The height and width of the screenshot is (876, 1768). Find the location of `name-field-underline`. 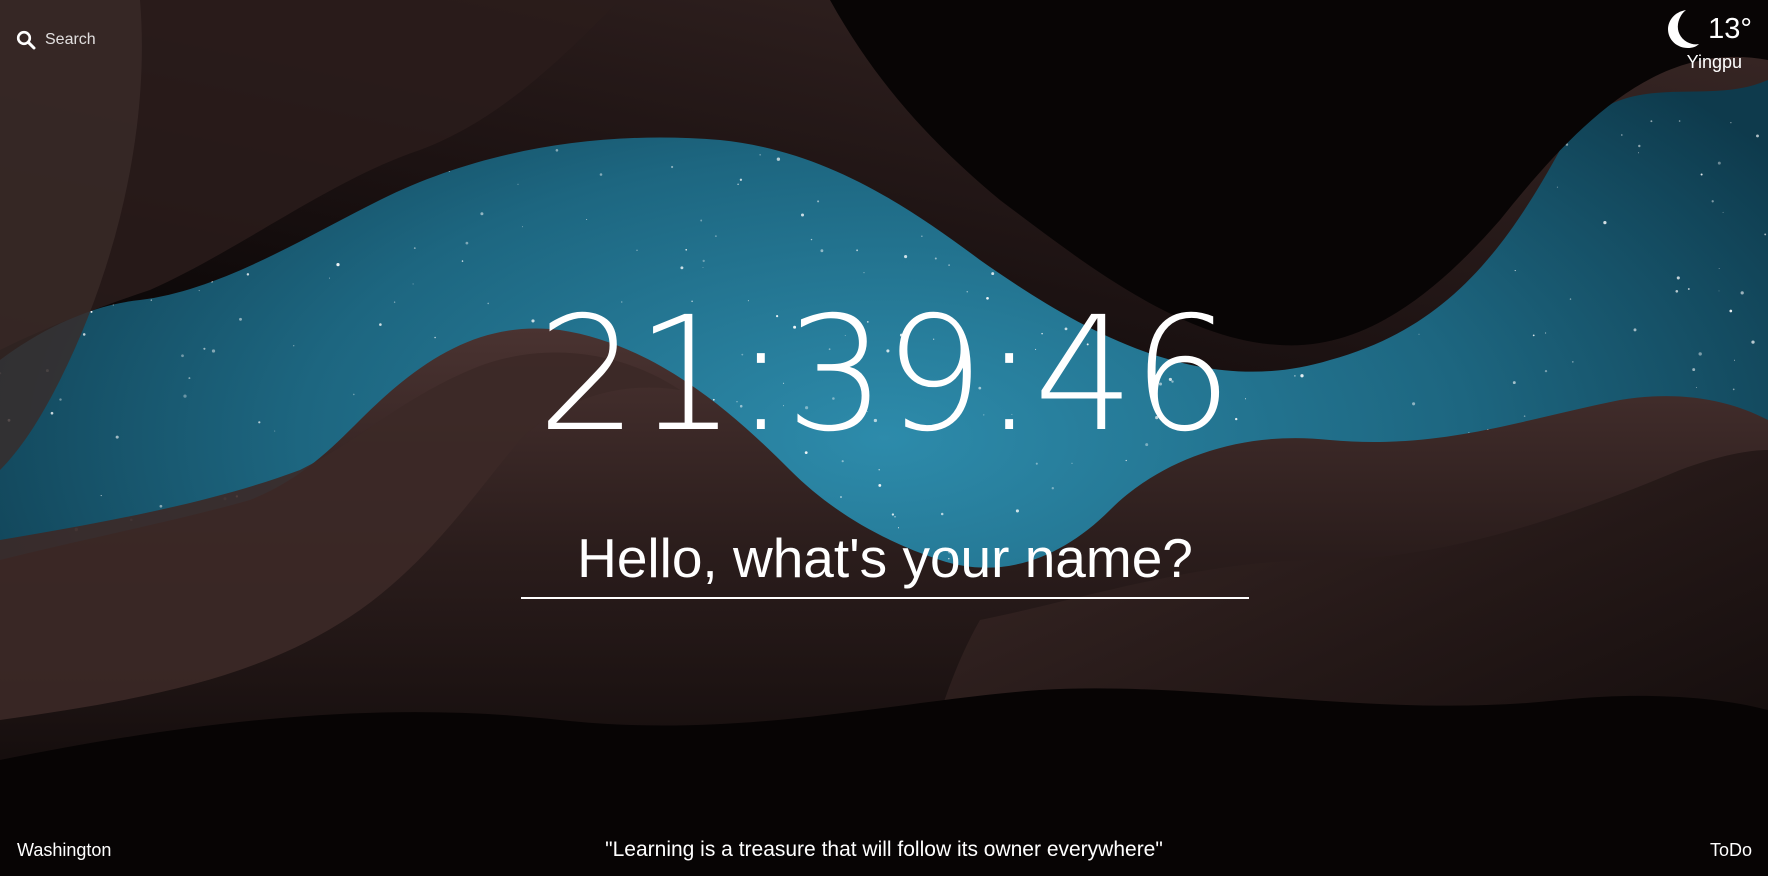

name-field-underline is located at coordinates (885, 562).